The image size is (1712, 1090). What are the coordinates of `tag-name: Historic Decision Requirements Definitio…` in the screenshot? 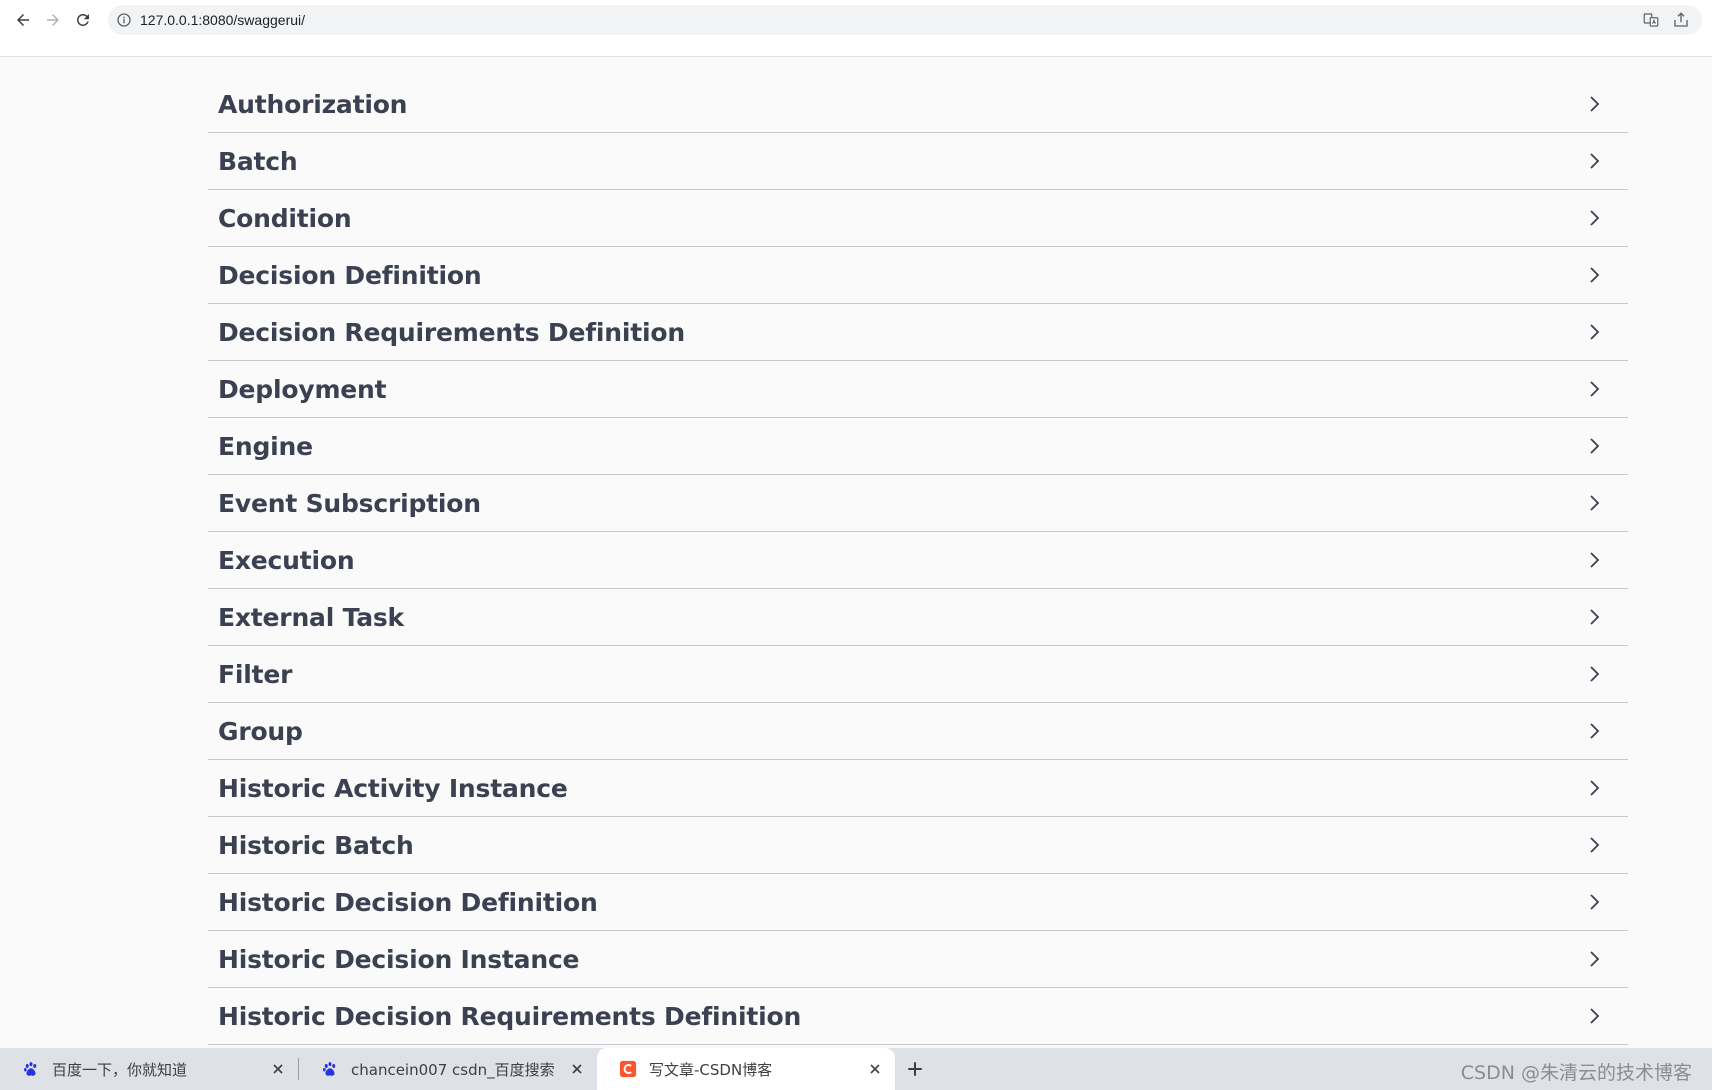 It's located at (510, 1016).